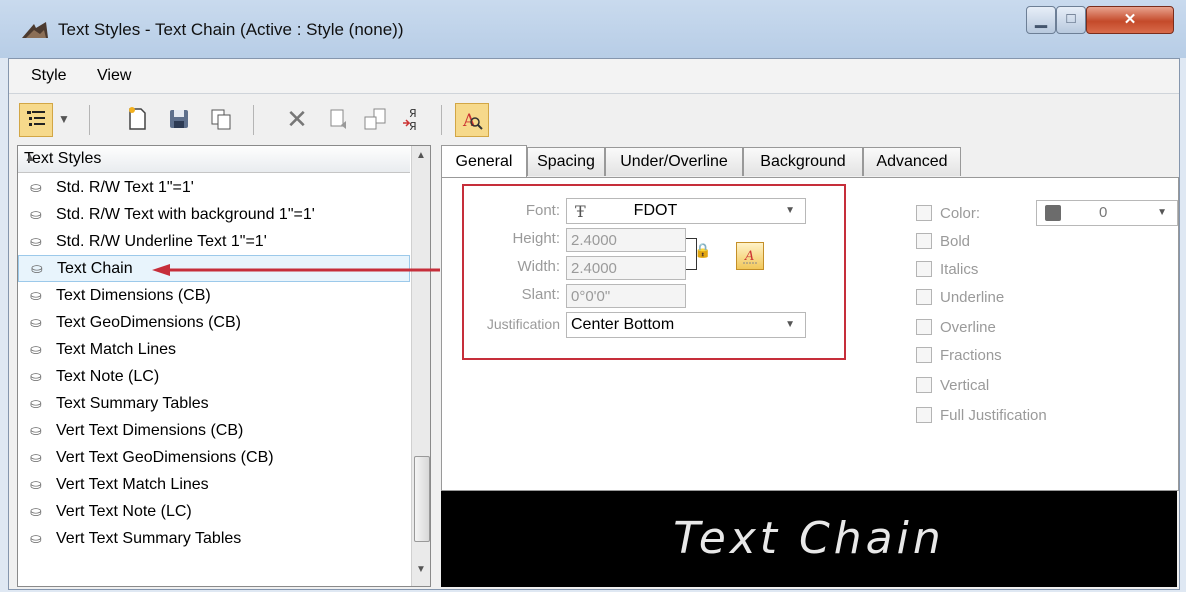  What do you see at coordinates (924, 415) in the screenshot?
I see `full-justification-checkbox` at bounding box center [924, 415].